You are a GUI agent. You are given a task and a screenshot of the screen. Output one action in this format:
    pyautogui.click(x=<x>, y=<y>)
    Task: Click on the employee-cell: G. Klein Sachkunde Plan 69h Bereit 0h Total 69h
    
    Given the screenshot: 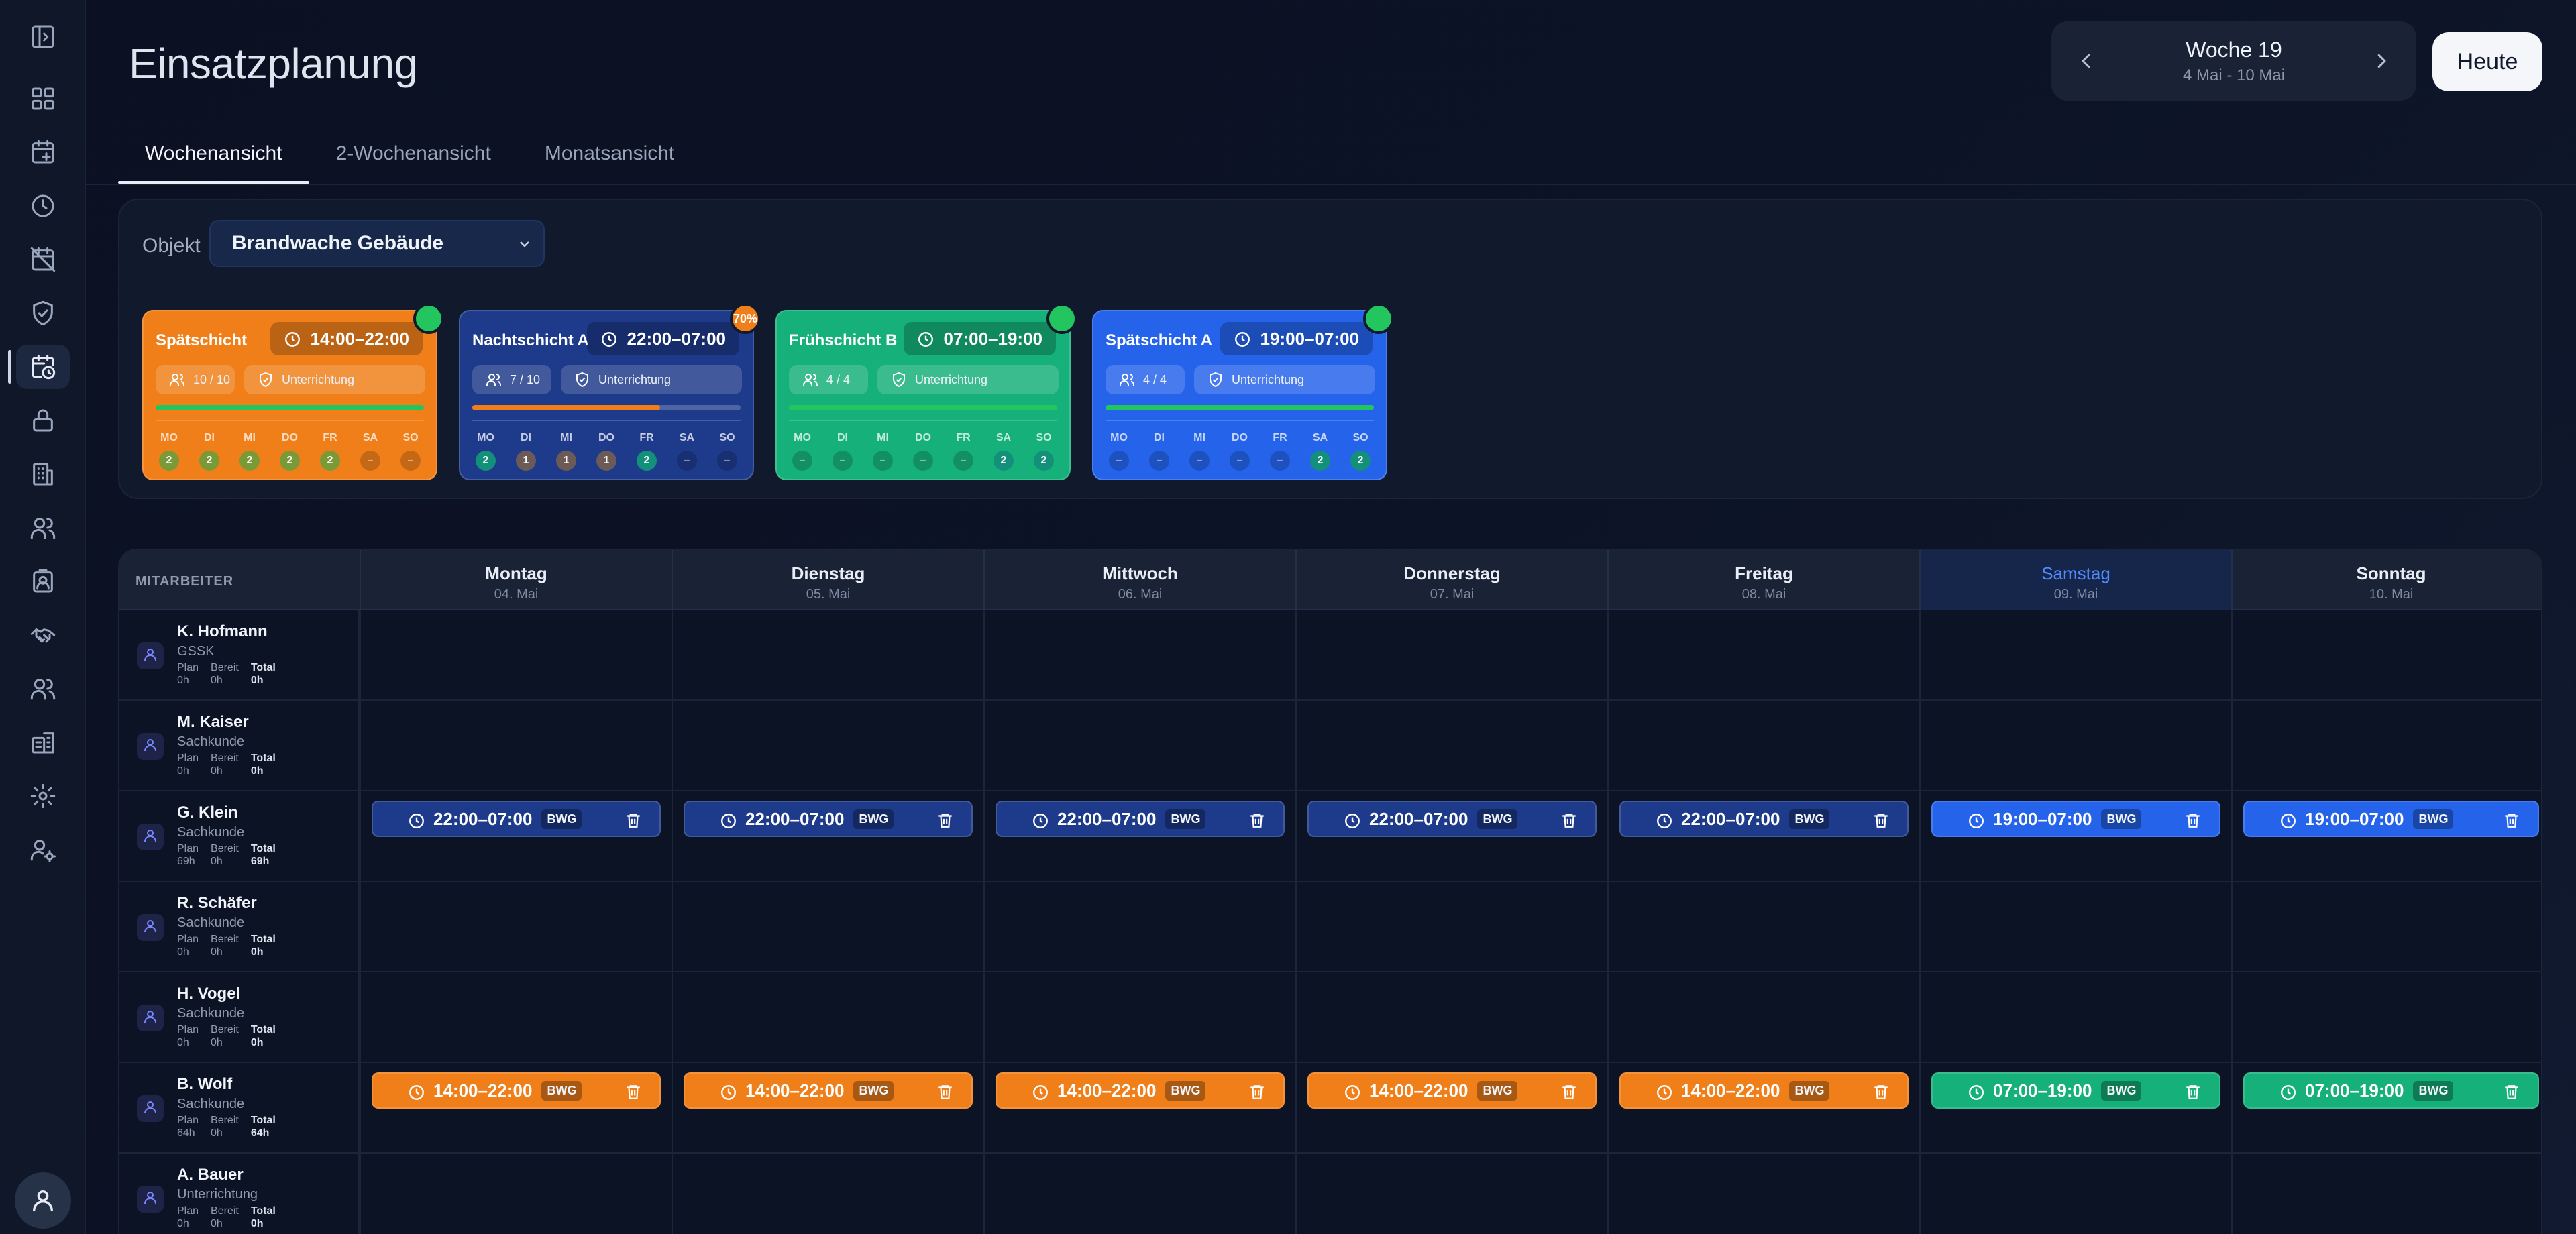 What is the action you would take?
    pyautogui.click(x=239, y=836)
    